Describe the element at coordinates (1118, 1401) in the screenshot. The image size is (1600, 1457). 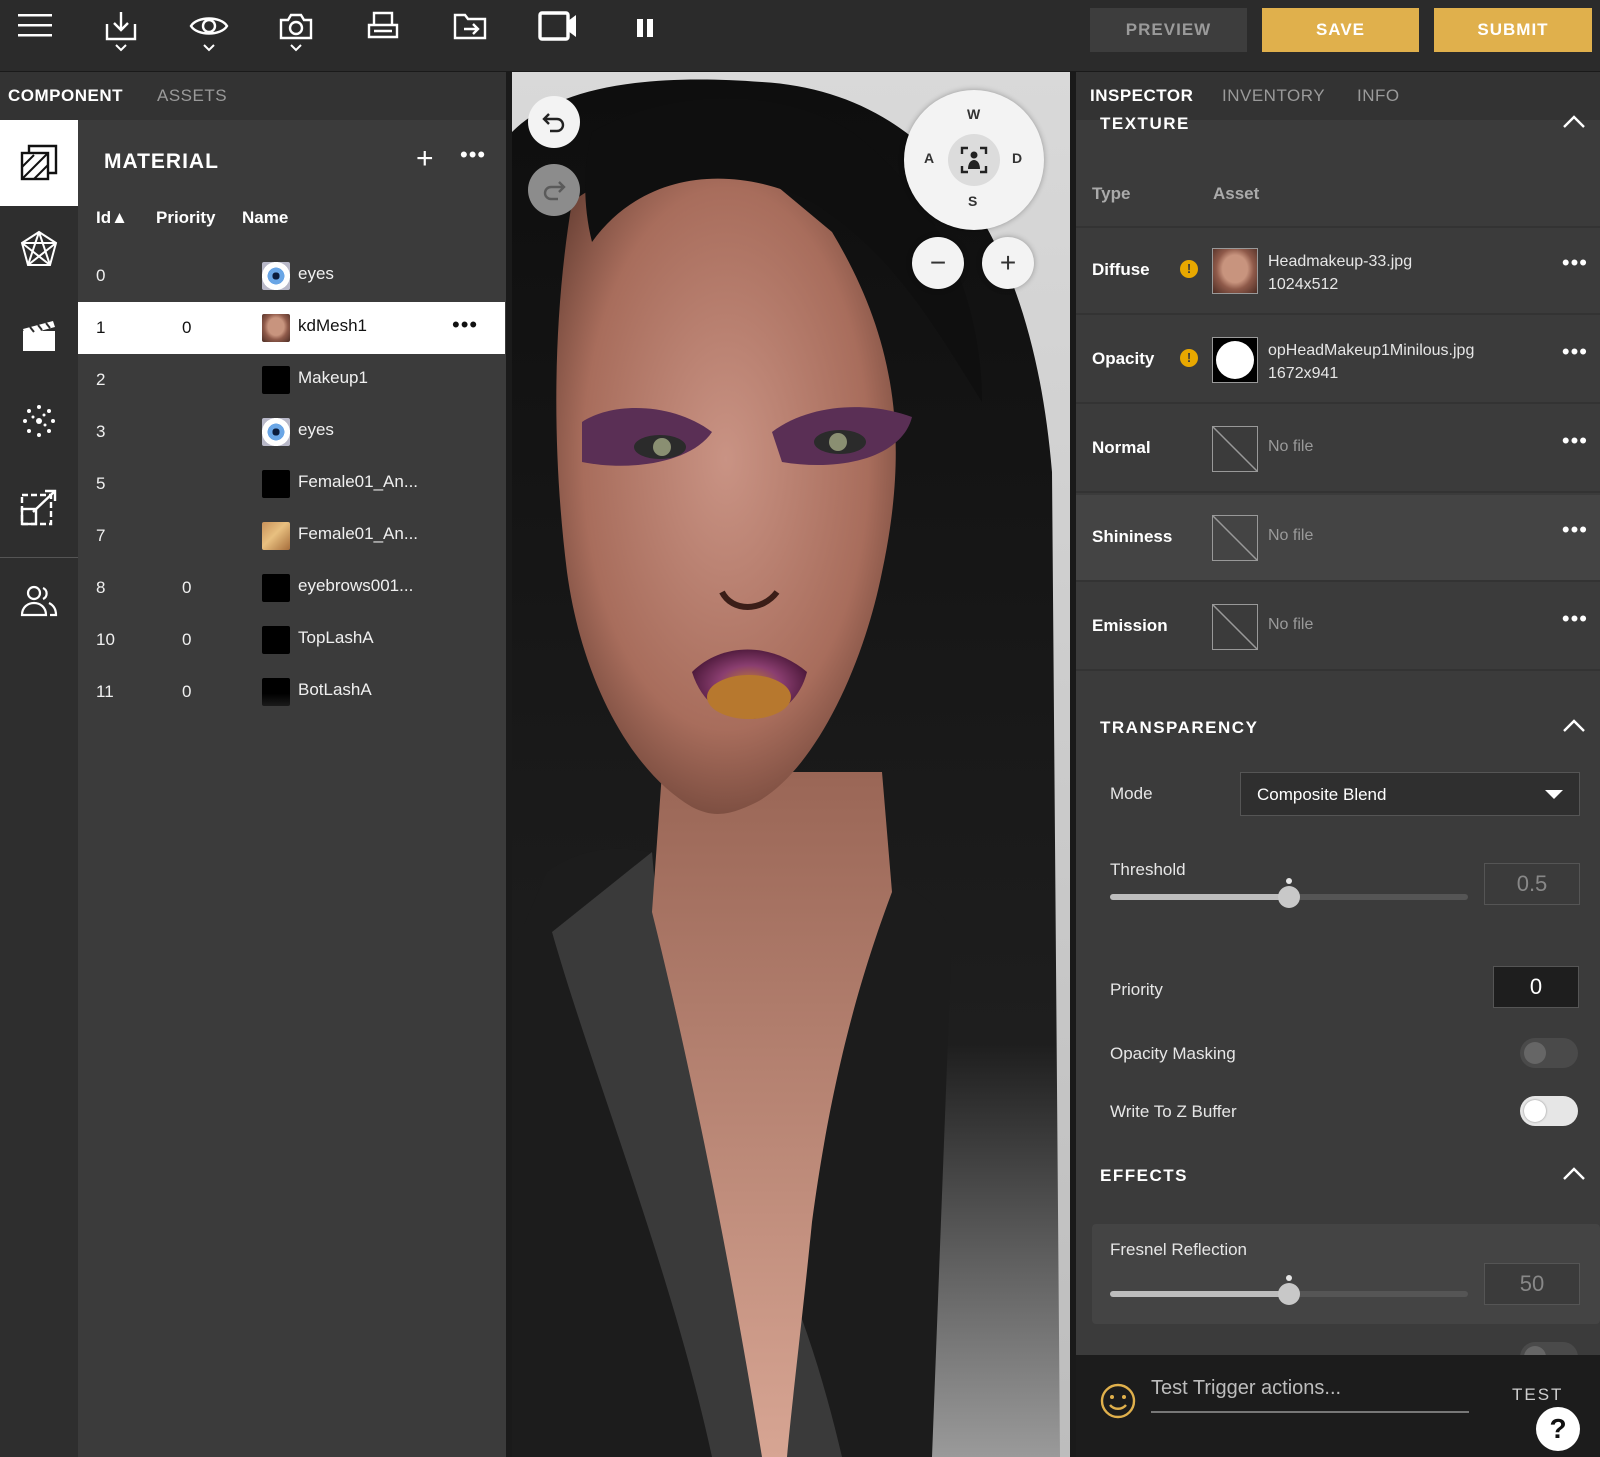
I see `smiley-icon` at that location.